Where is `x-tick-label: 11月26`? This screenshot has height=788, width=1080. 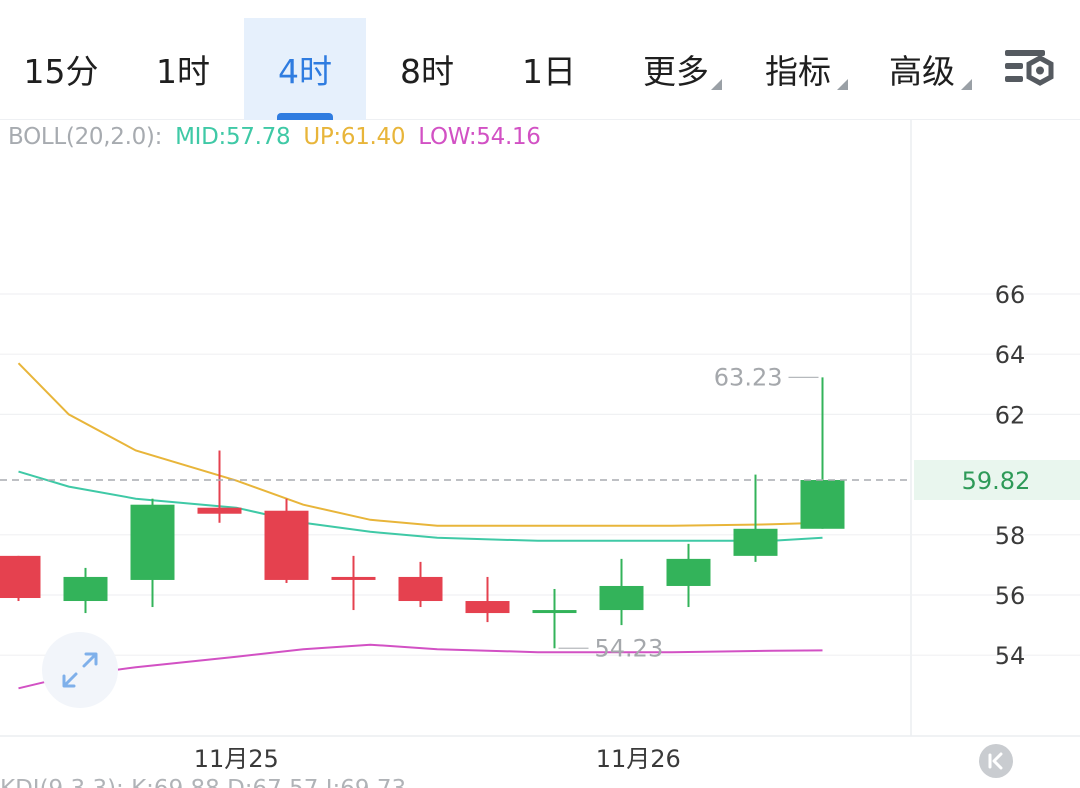
x-tick-label: 11月26 is located at coordinates (638, 759).